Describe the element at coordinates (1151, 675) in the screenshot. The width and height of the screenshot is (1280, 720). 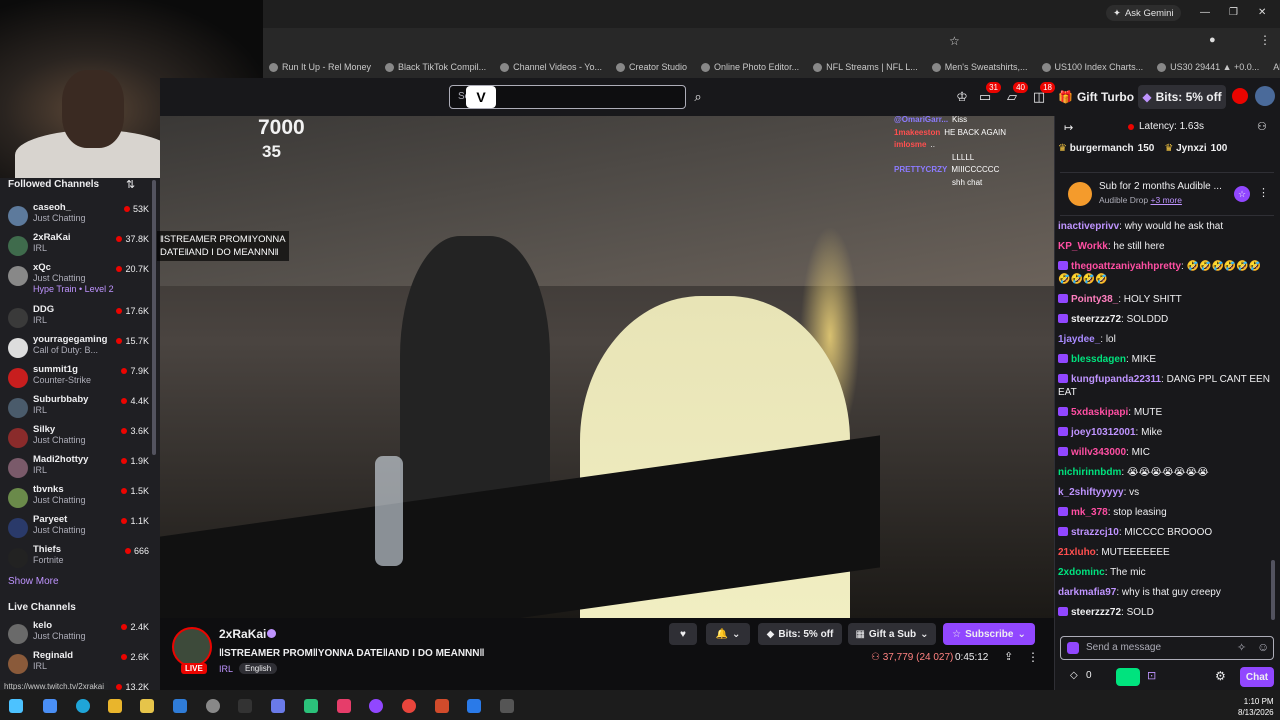
I see `lock-icon: ⊡` at that location.